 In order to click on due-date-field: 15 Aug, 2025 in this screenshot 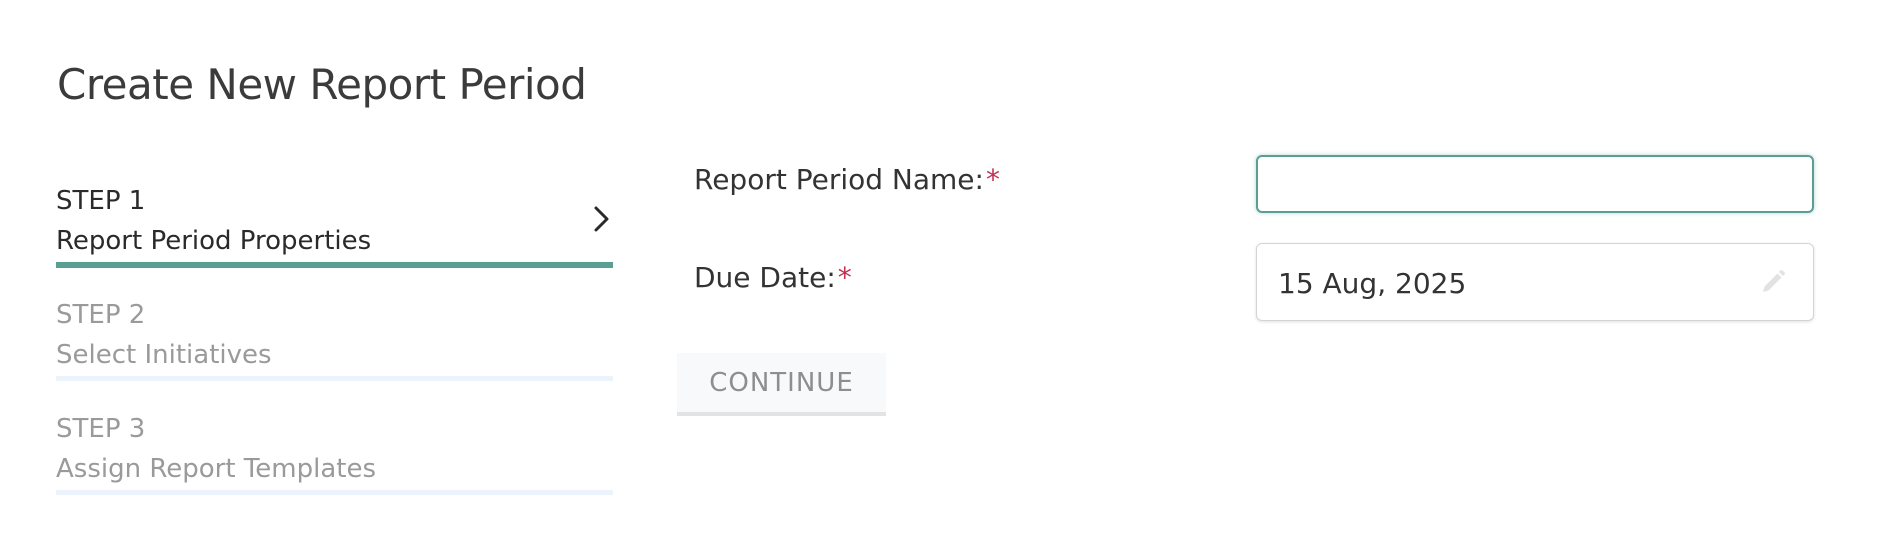, I will do `click(1535, 282)`.